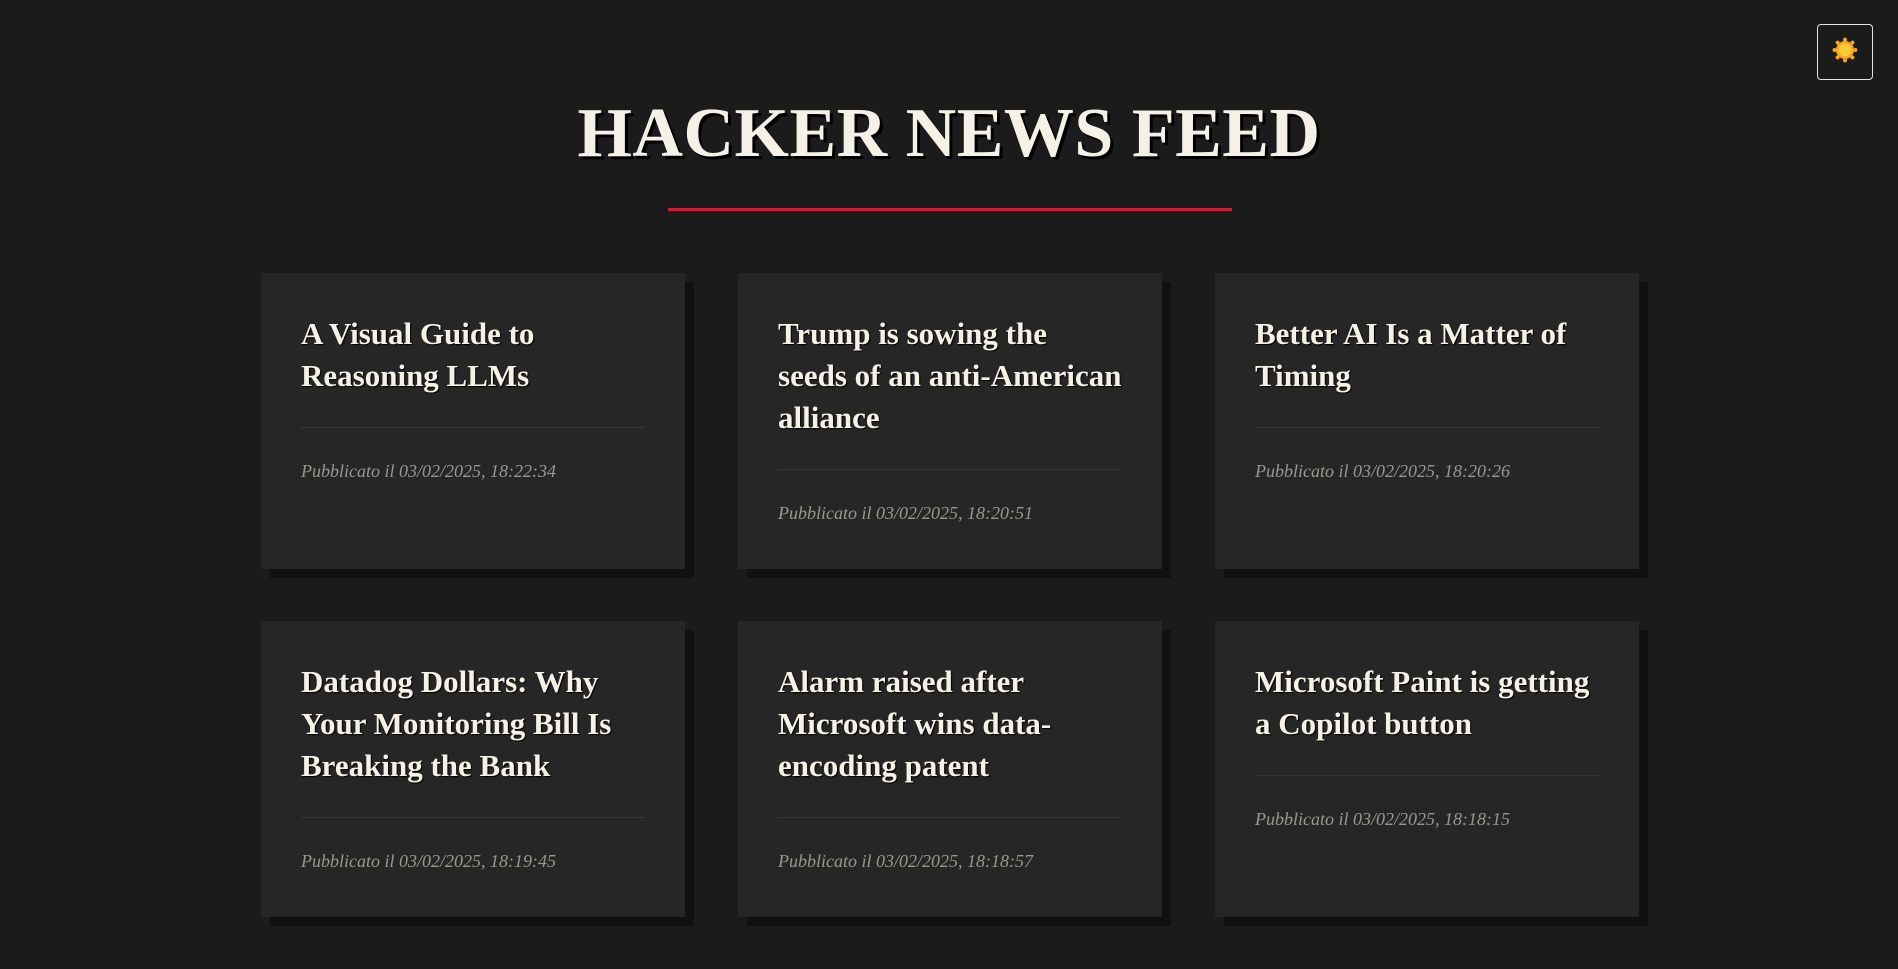  What do you see at coordinates (905, 861) in the screenshot?
I see `article-published-date: Pubblicato il 03/02/2025, 18:18:57` at bounding box center [905, 861].